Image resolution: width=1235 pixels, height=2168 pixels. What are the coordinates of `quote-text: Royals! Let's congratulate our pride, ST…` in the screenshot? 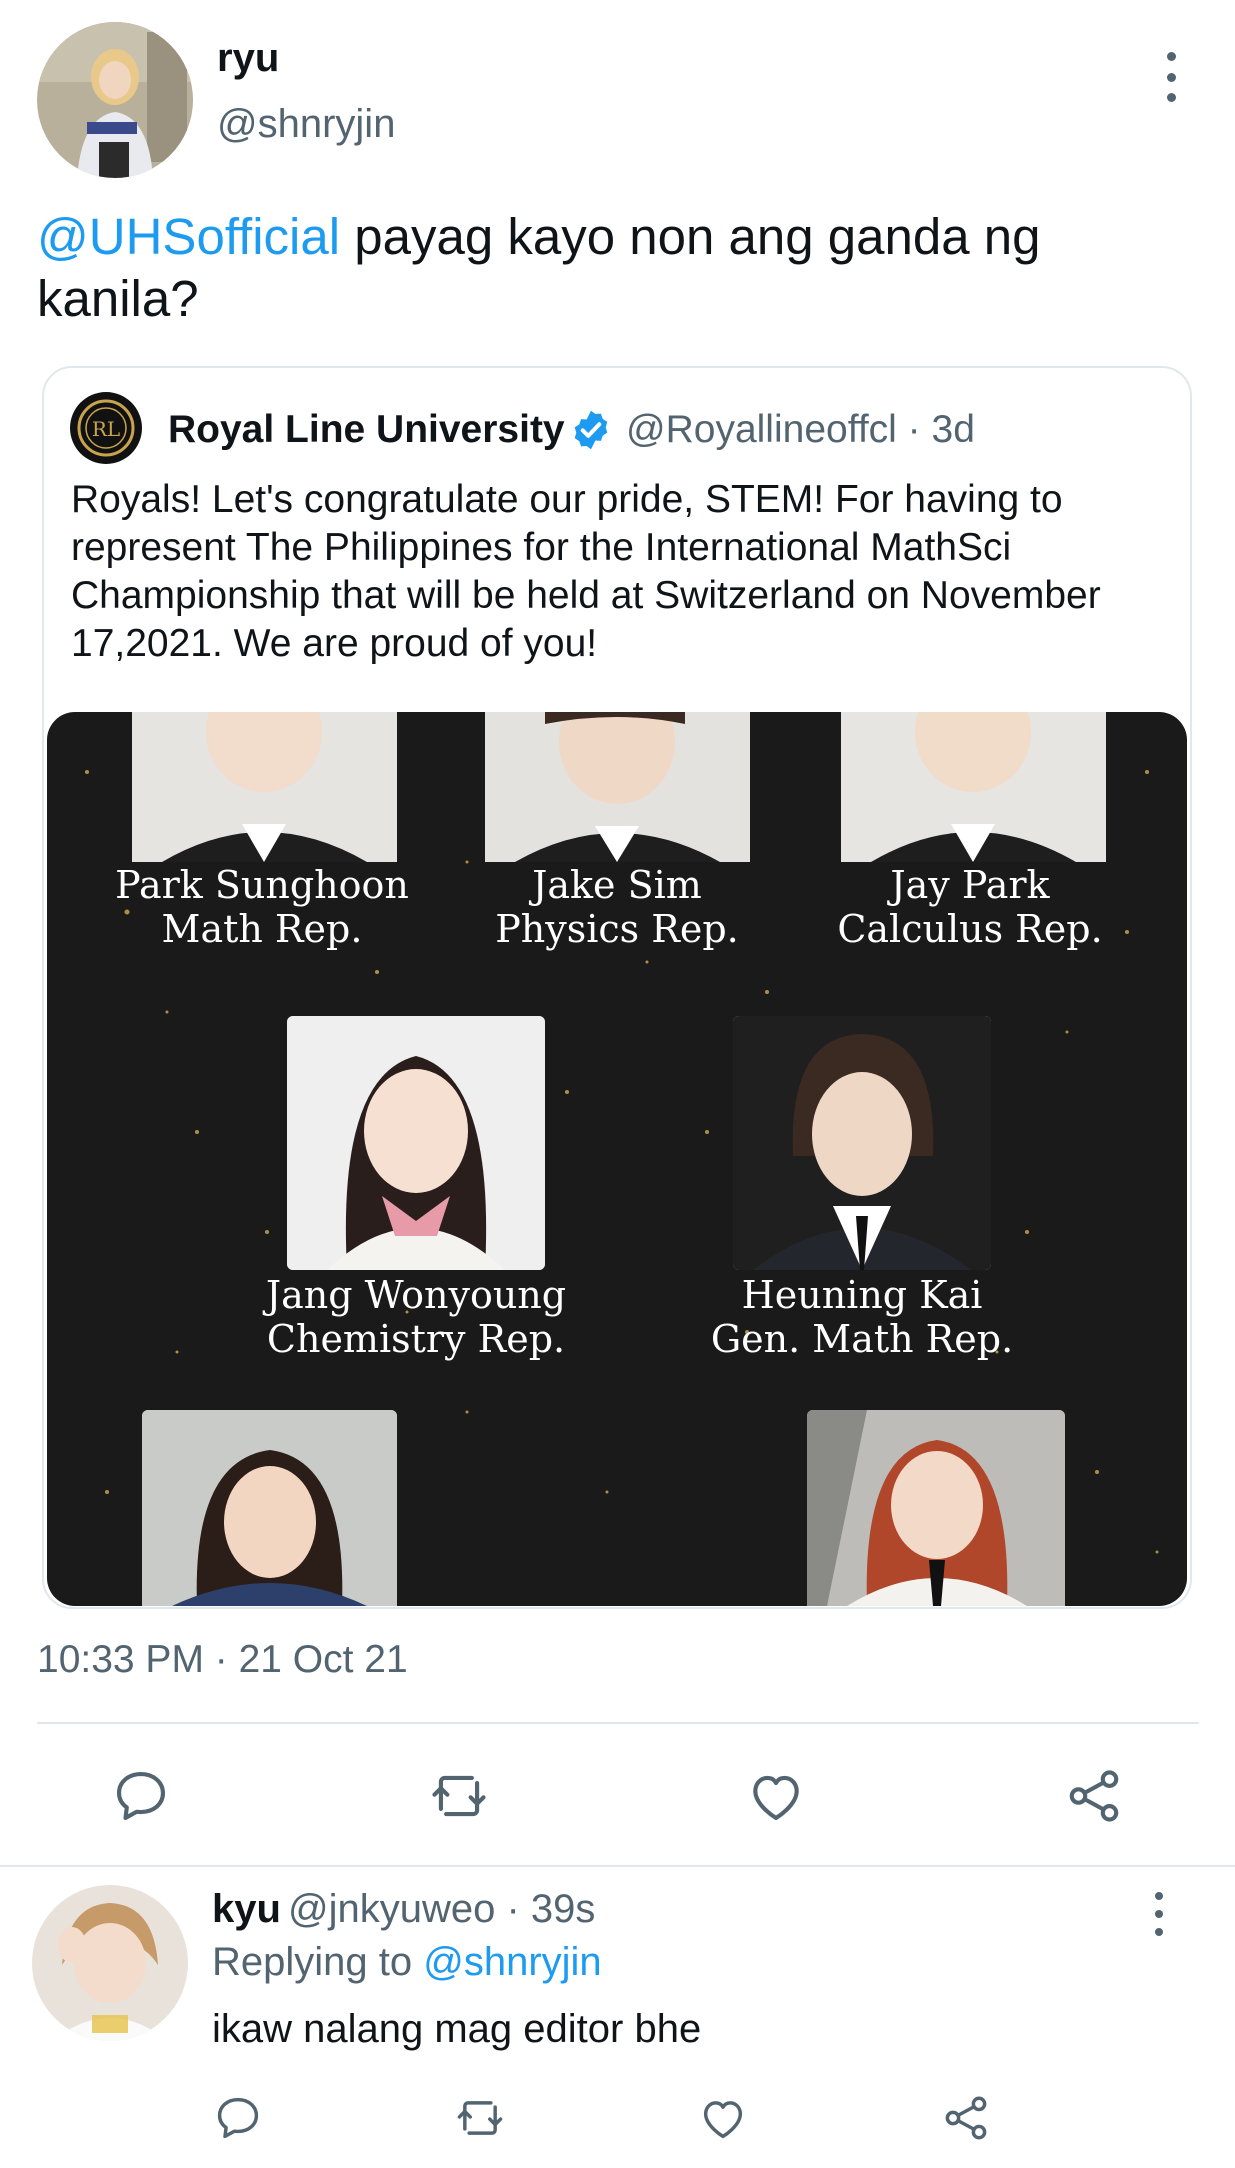 It's located at (586, 571).